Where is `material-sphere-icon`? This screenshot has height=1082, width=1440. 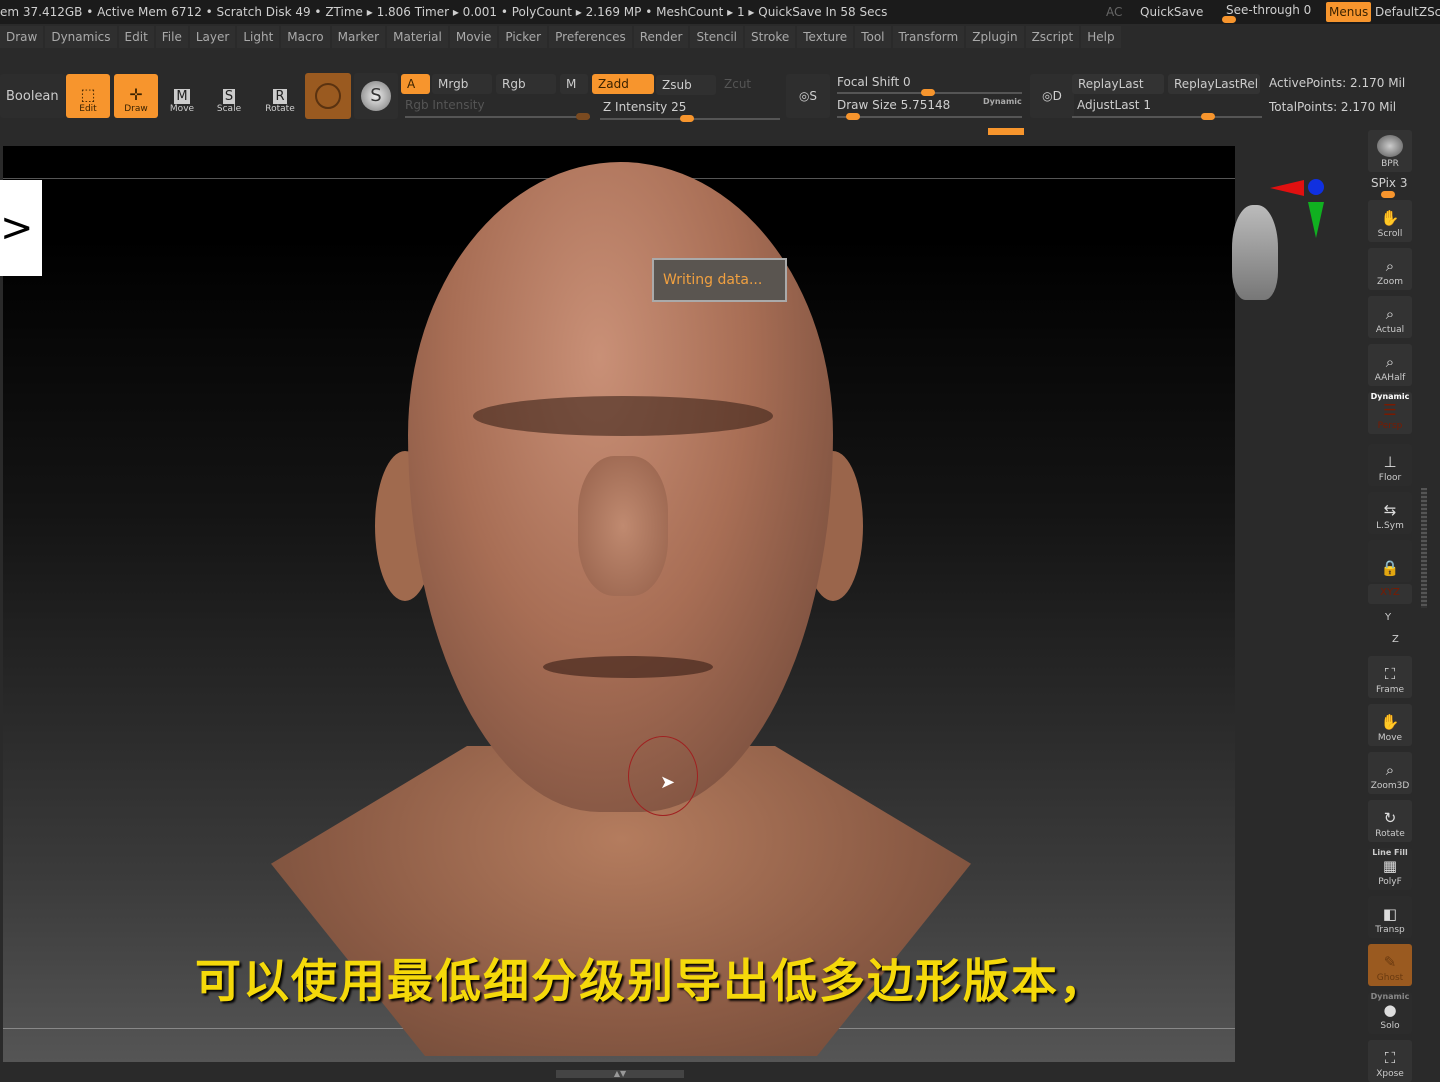
material-sphere-icon is located at coordinates (328, 96).